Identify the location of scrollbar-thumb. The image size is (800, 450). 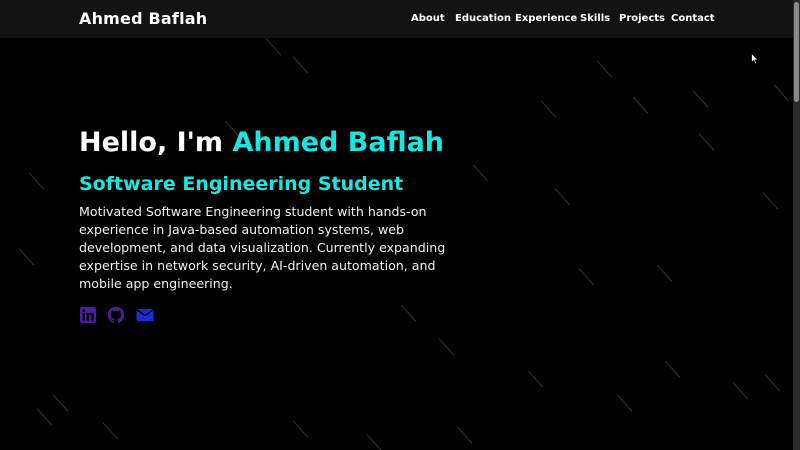
(796, 52).